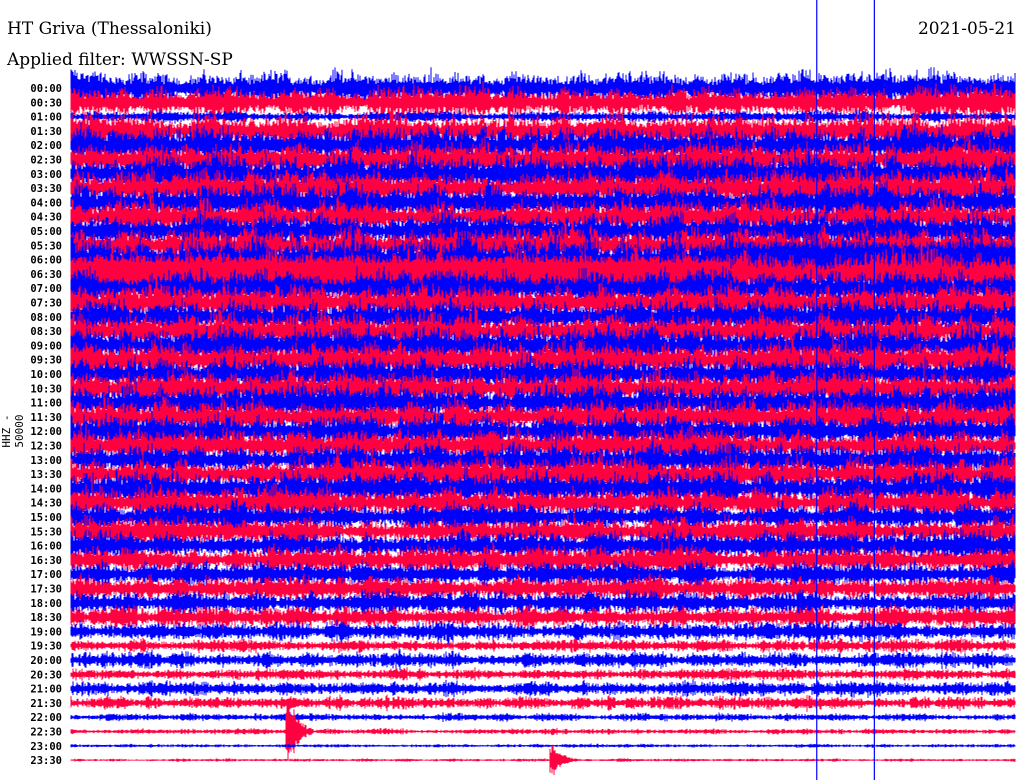 This screenshot has height=780, width=1024. Describe the element at coordinates (46, 203) in the screenshot. I see `time-tick-label: 04:00` at that location.